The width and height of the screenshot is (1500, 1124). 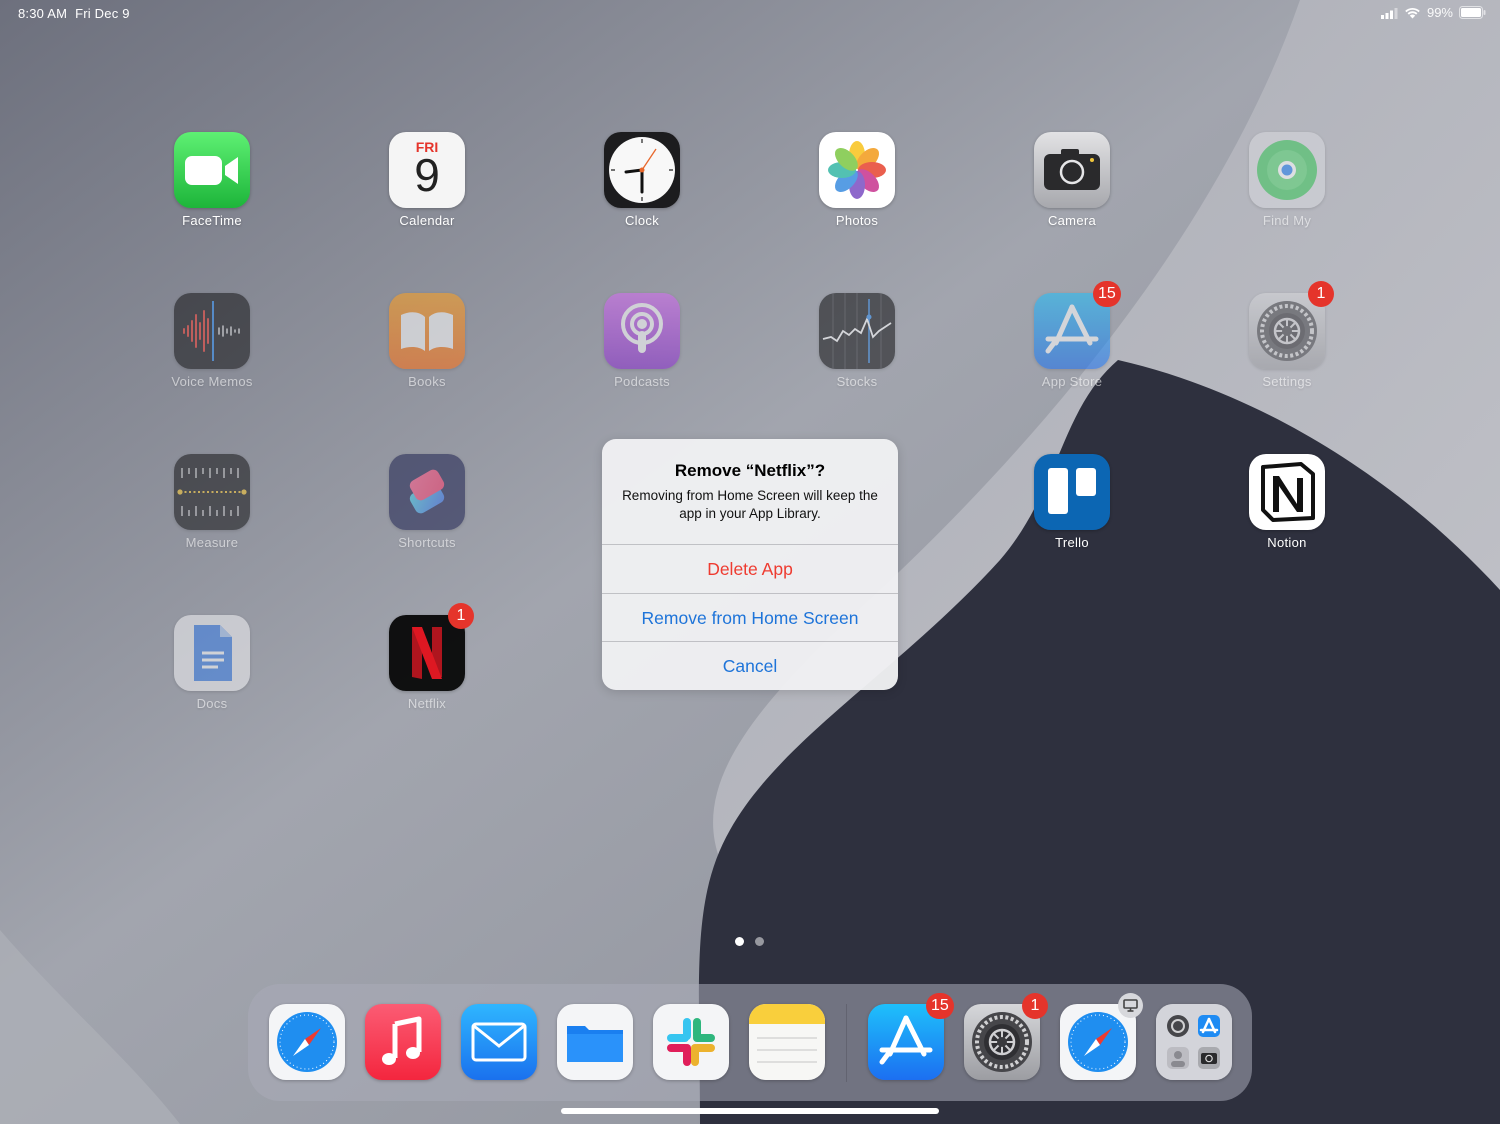 I want to click on app-calendar: FRI 9 Calendar, so click(x=427, y=187).